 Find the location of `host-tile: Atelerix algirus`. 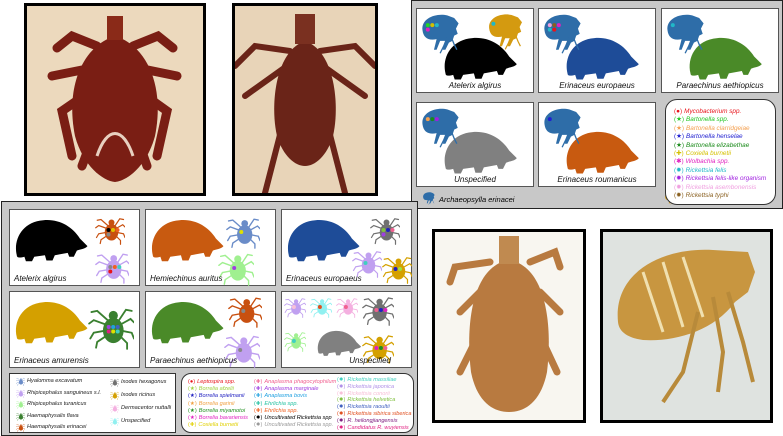

host-tile: Atelerix algirus is located at coordinates (74, 247).